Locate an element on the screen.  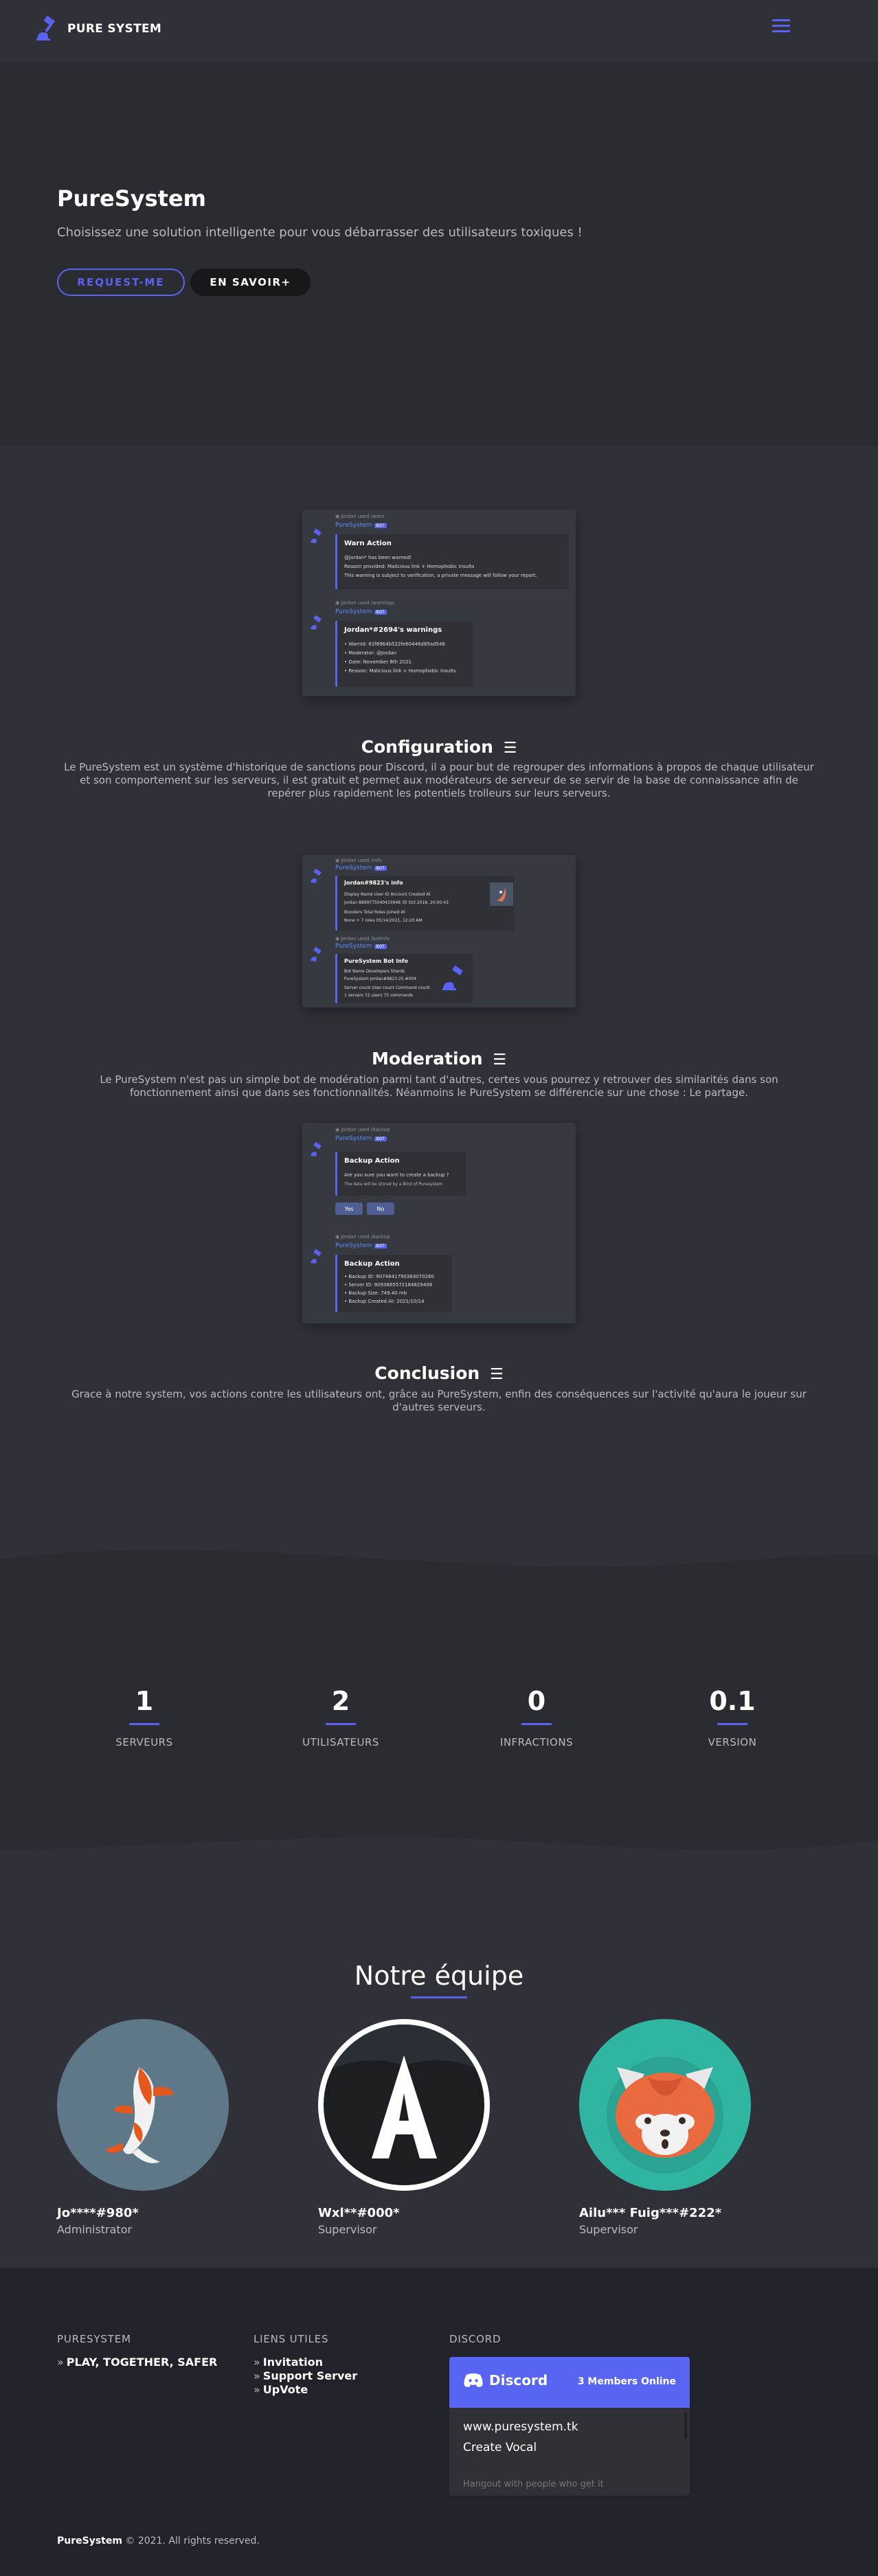
discord-icon is located at coordinates (474, 2380).